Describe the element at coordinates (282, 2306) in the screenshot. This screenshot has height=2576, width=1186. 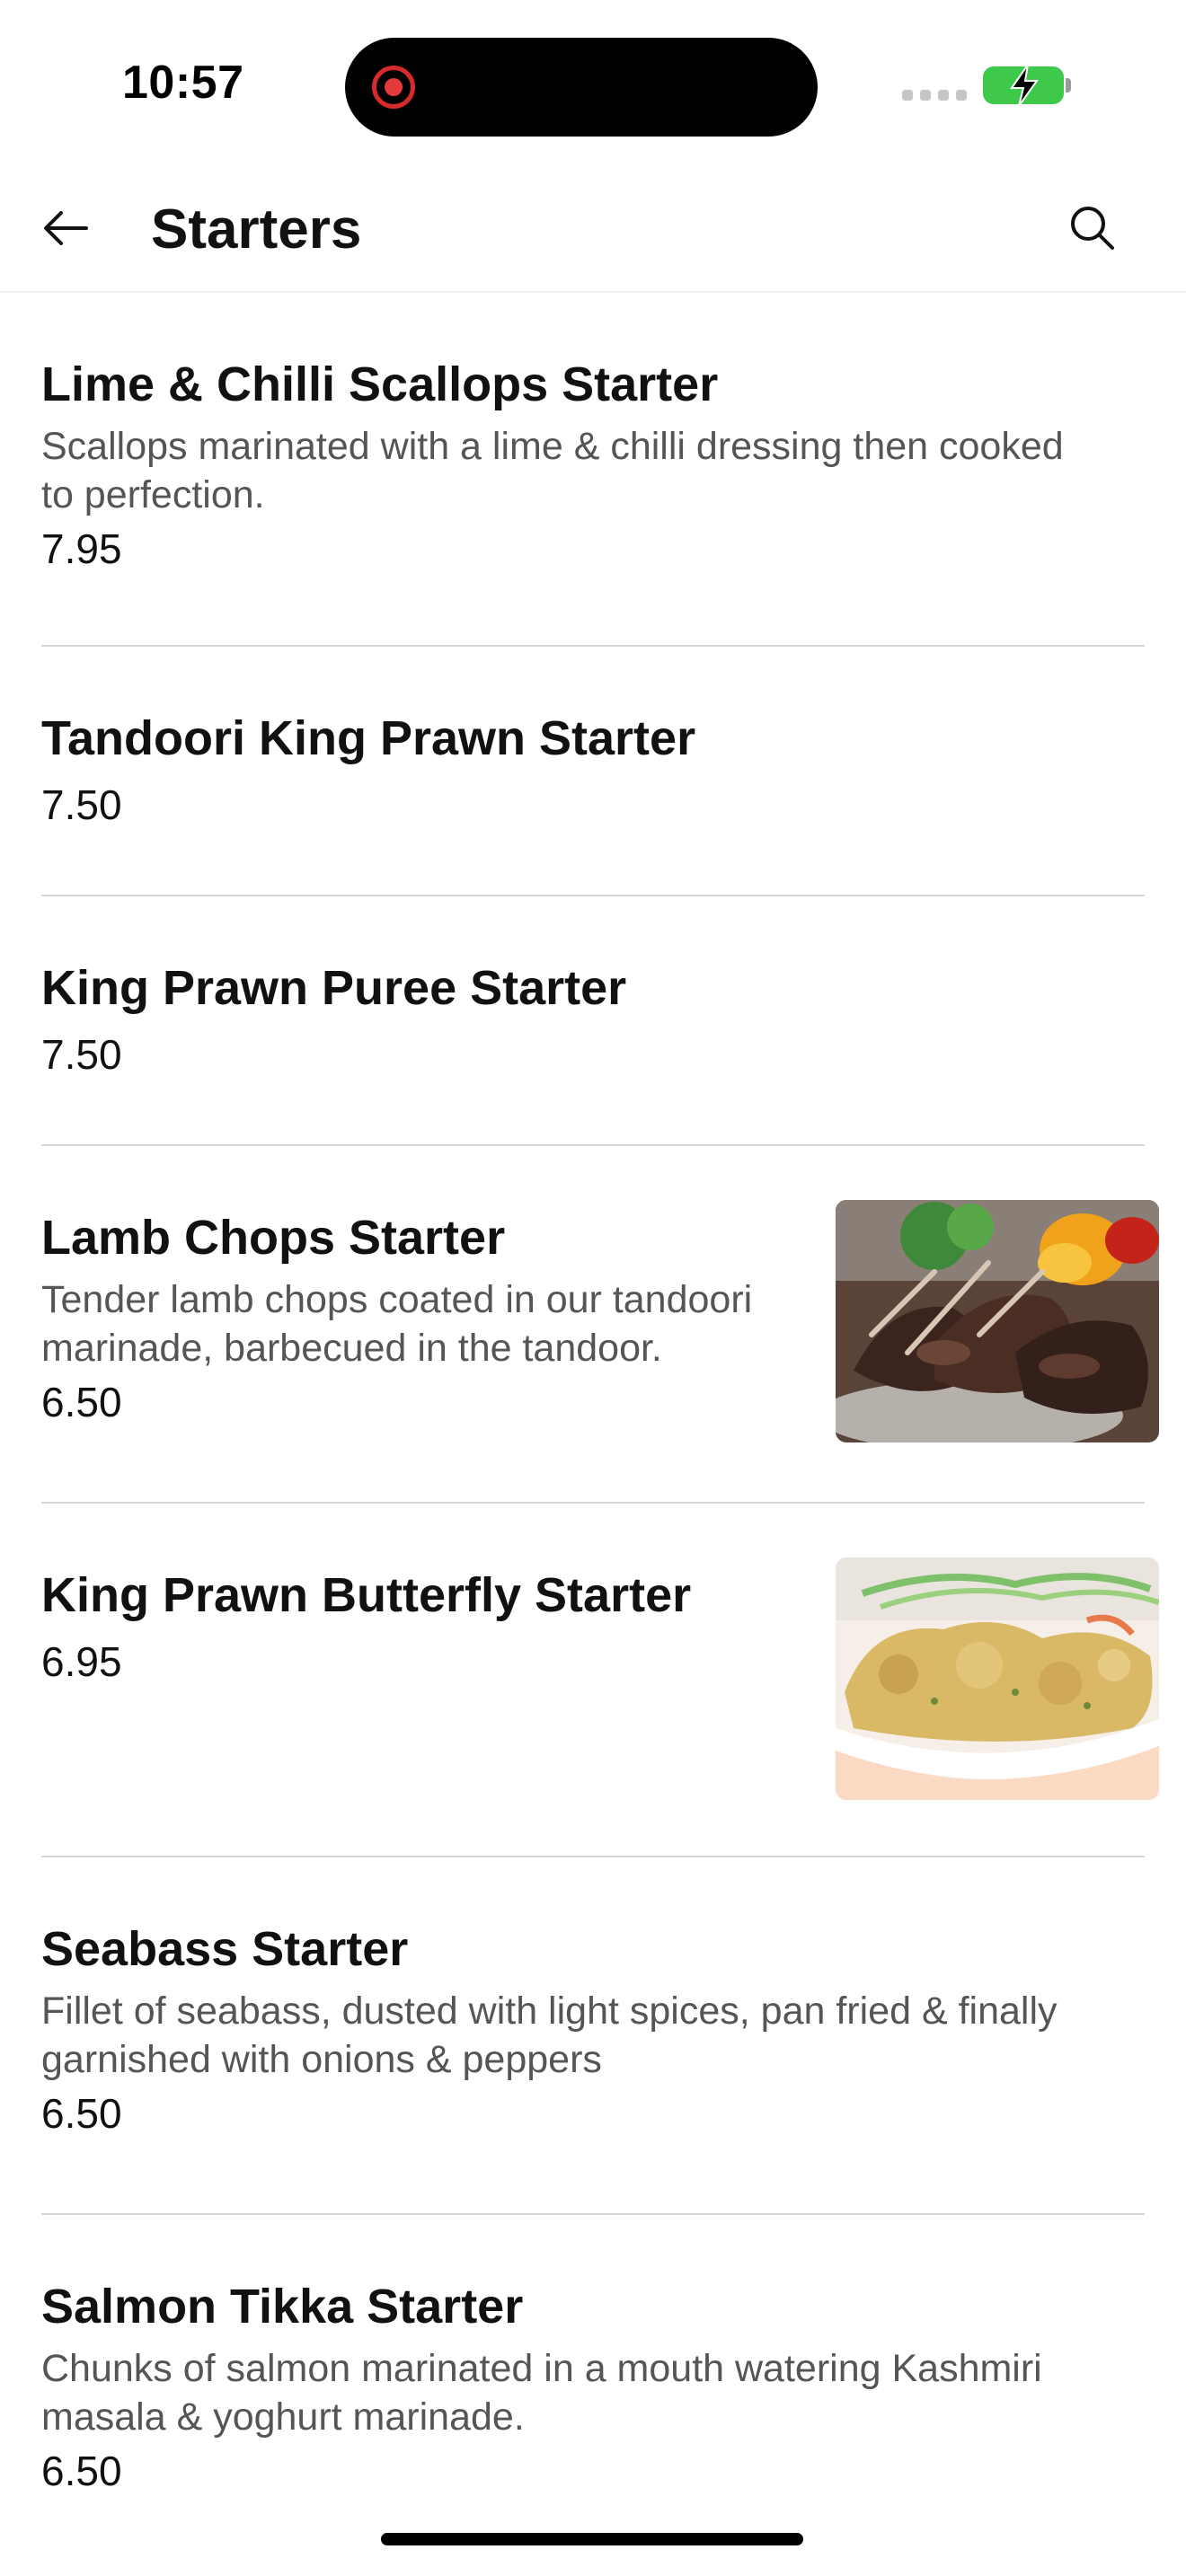
I see `item-name: Salmon Tikka Starter` at that location.